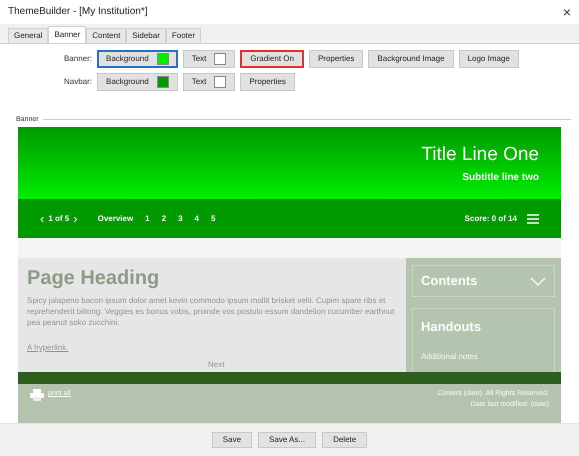 The height and width of the screenshot is (456, 579). What do you see at coordinates (183, 35) in the screenshot?
I see `tab: Footer` at bounding box center [183, 35].